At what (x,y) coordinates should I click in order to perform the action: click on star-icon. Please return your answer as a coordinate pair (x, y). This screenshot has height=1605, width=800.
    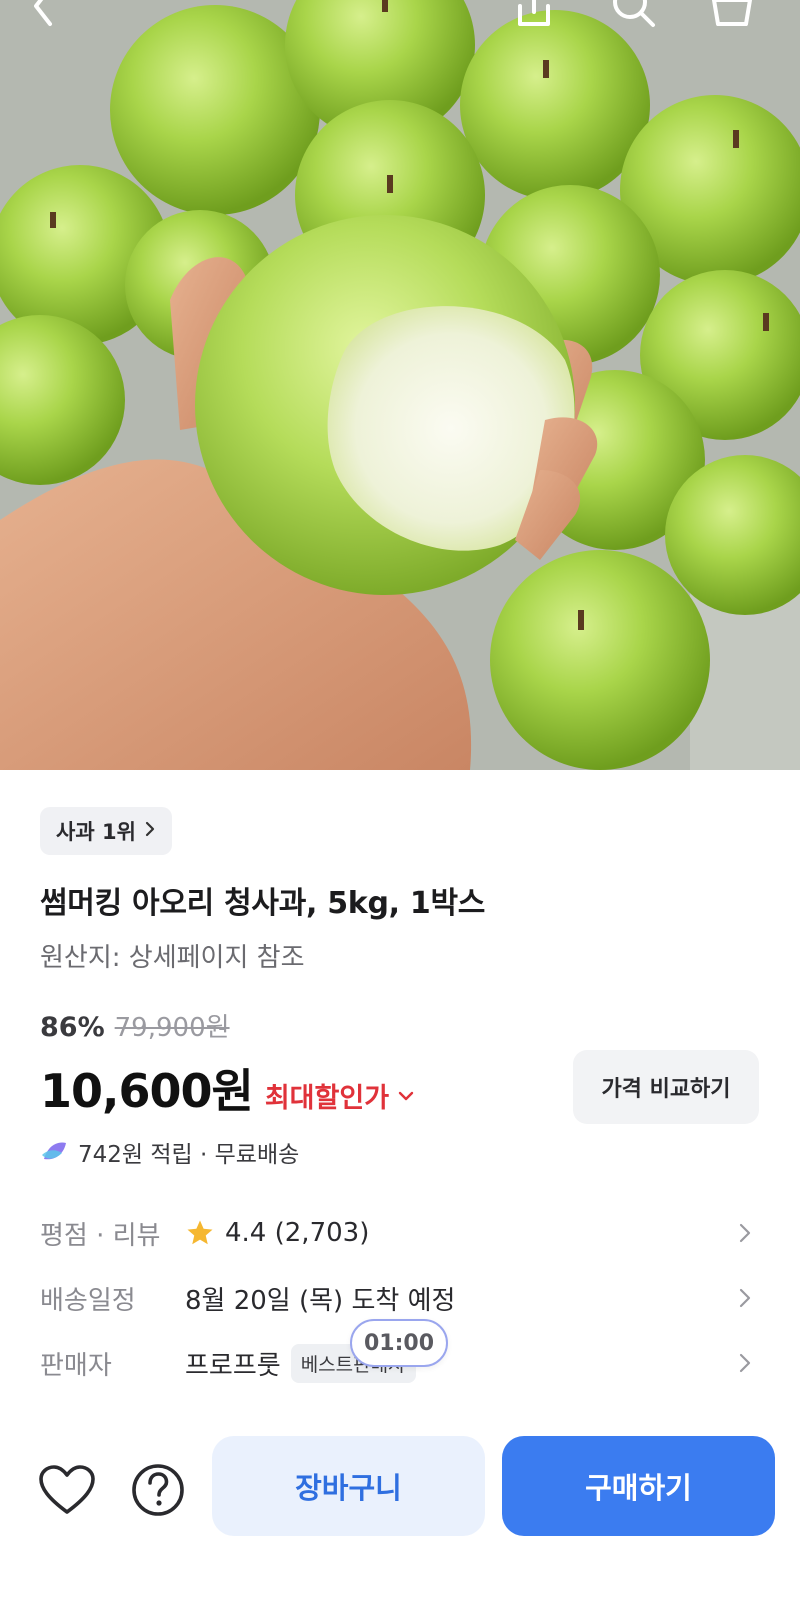
    Looking at the image, I should click on (200, 1232).